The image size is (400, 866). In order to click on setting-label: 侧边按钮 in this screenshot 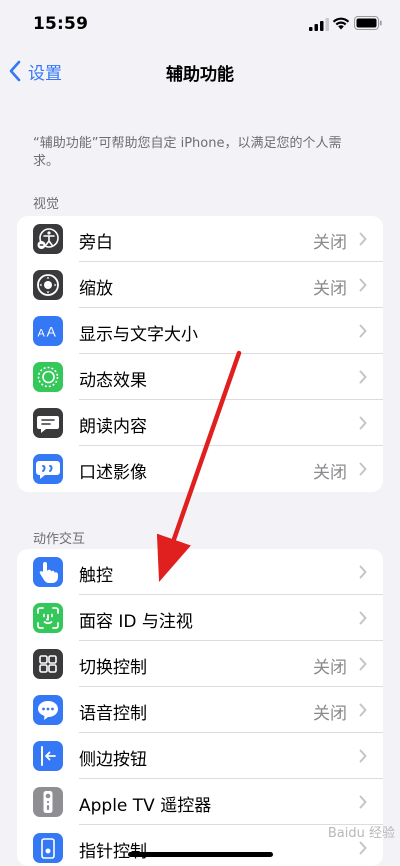, I will do `click(113, 760)`.